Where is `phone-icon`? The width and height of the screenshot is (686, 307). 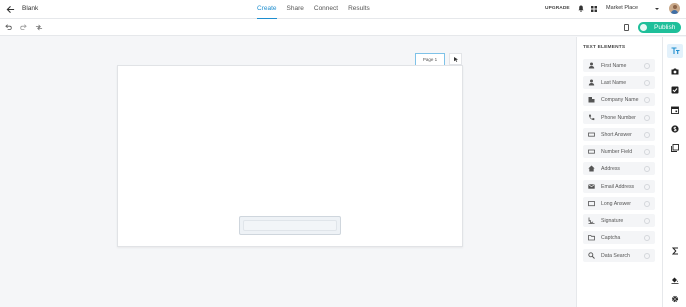 phone-icon is located at coordinates (591, 117).